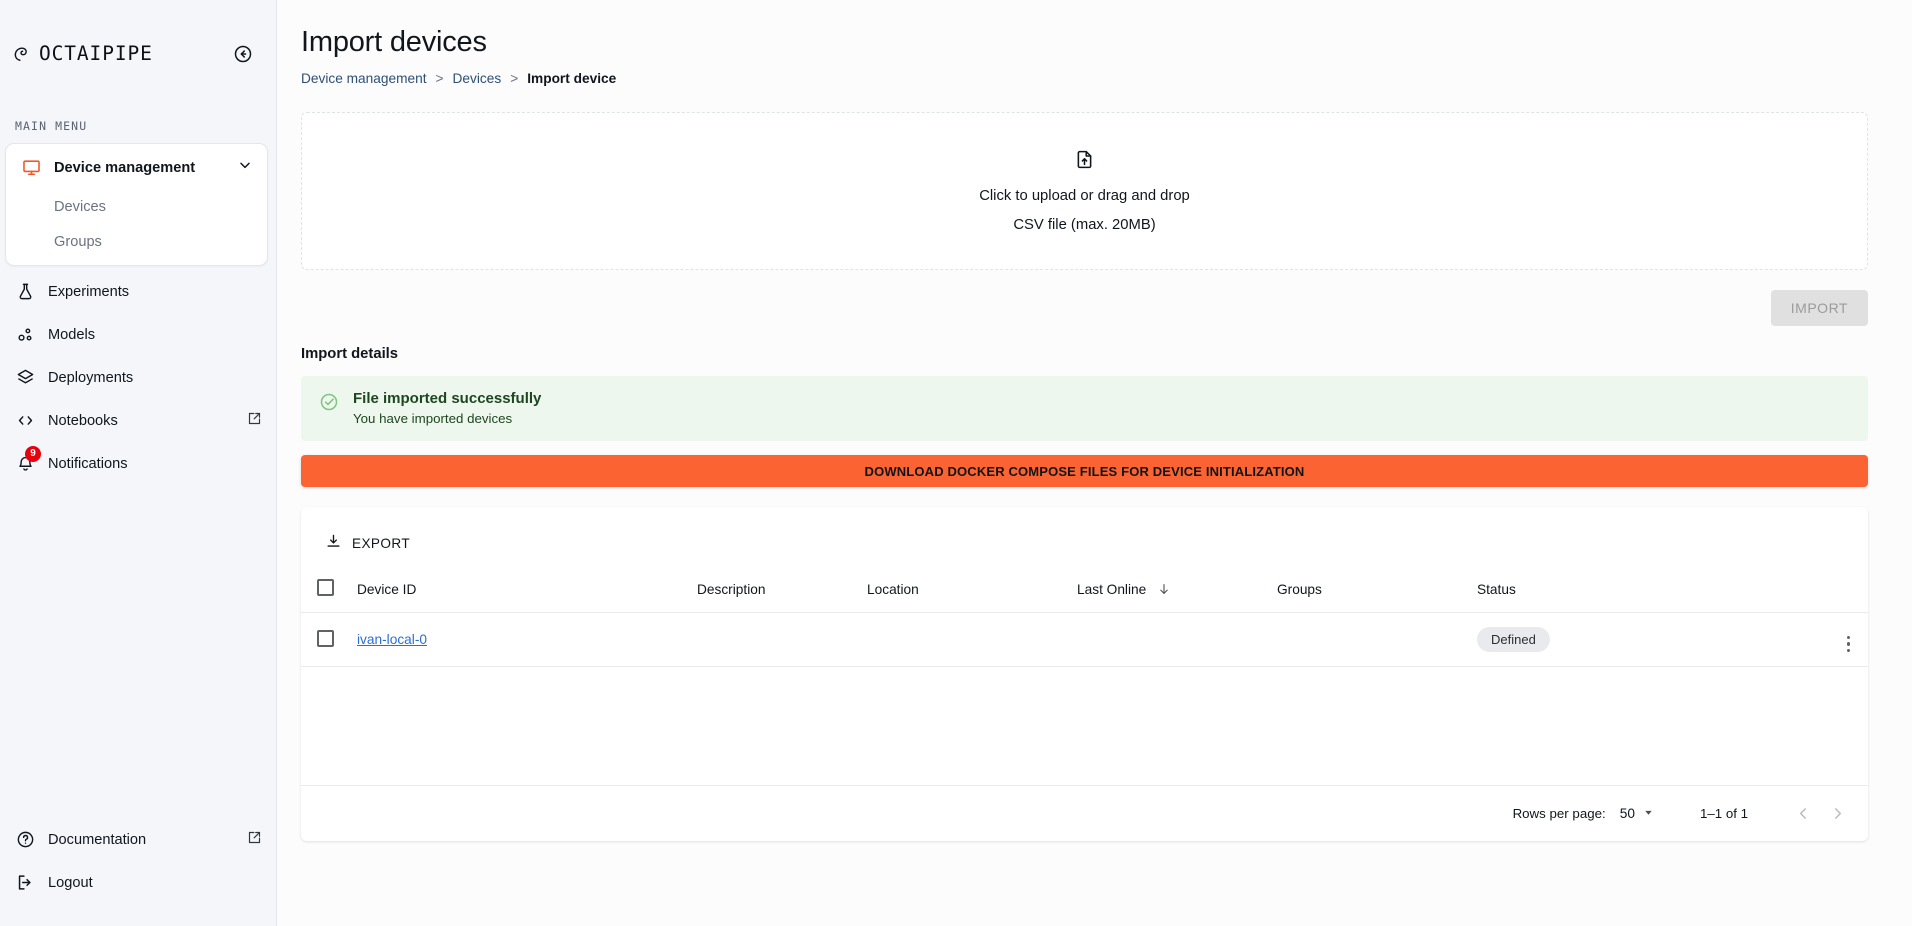 This screenshot has width=1912, height=926. I want to click on header-device-id: Device ID, so click(527, 591).